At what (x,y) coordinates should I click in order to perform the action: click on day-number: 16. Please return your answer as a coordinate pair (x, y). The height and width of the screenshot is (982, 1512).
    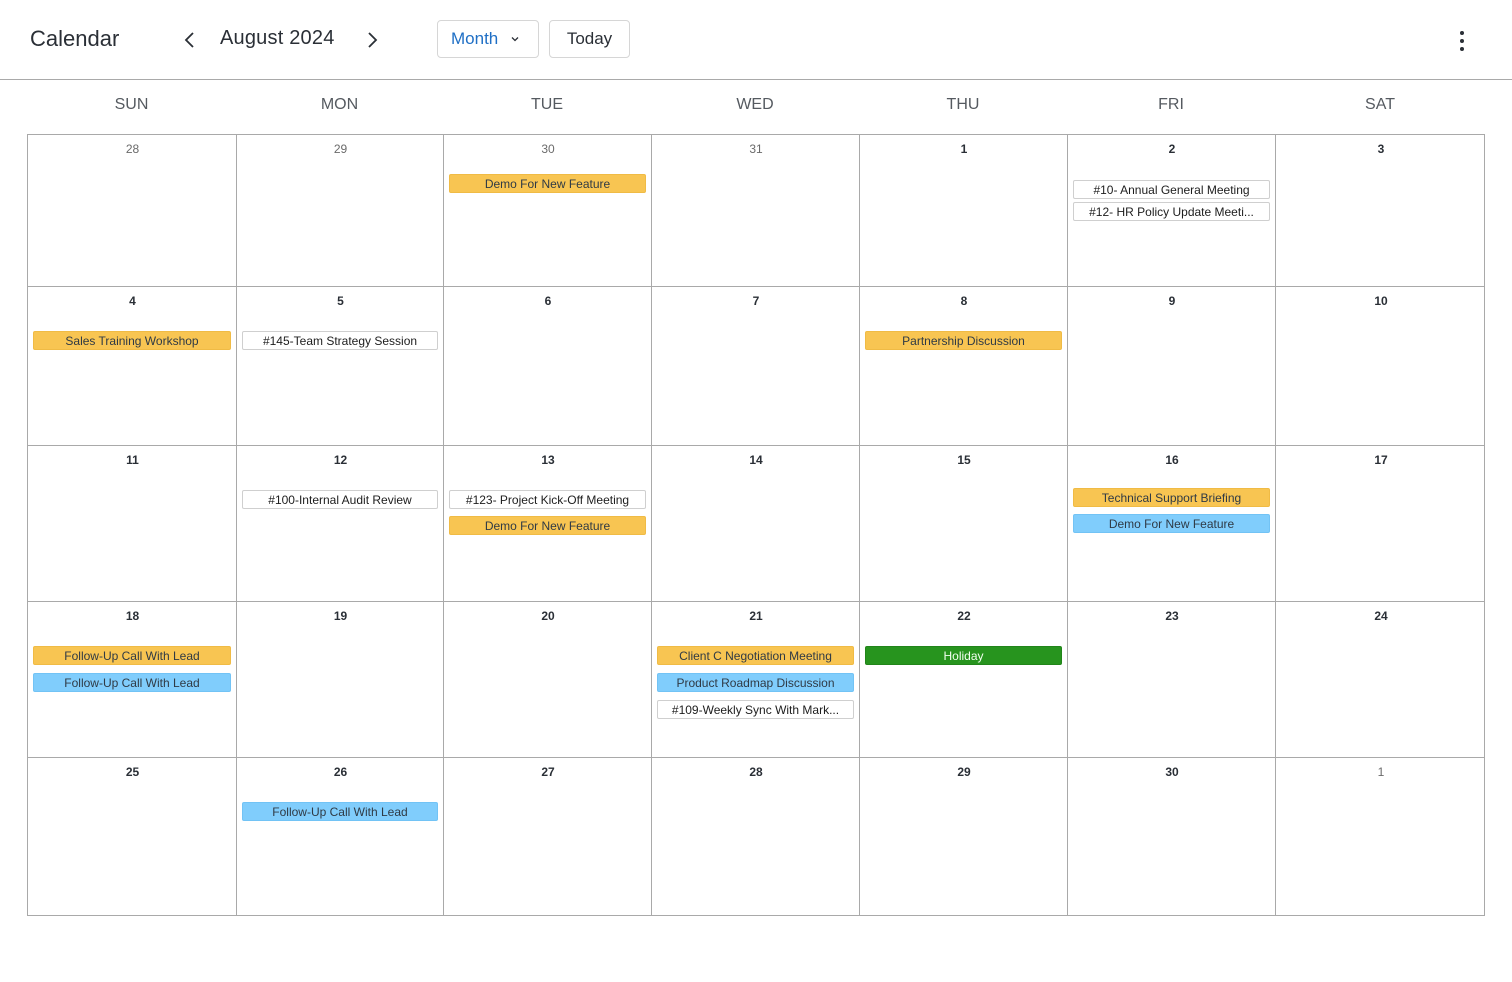
    Looking at the image, I should click on (1172, 460).